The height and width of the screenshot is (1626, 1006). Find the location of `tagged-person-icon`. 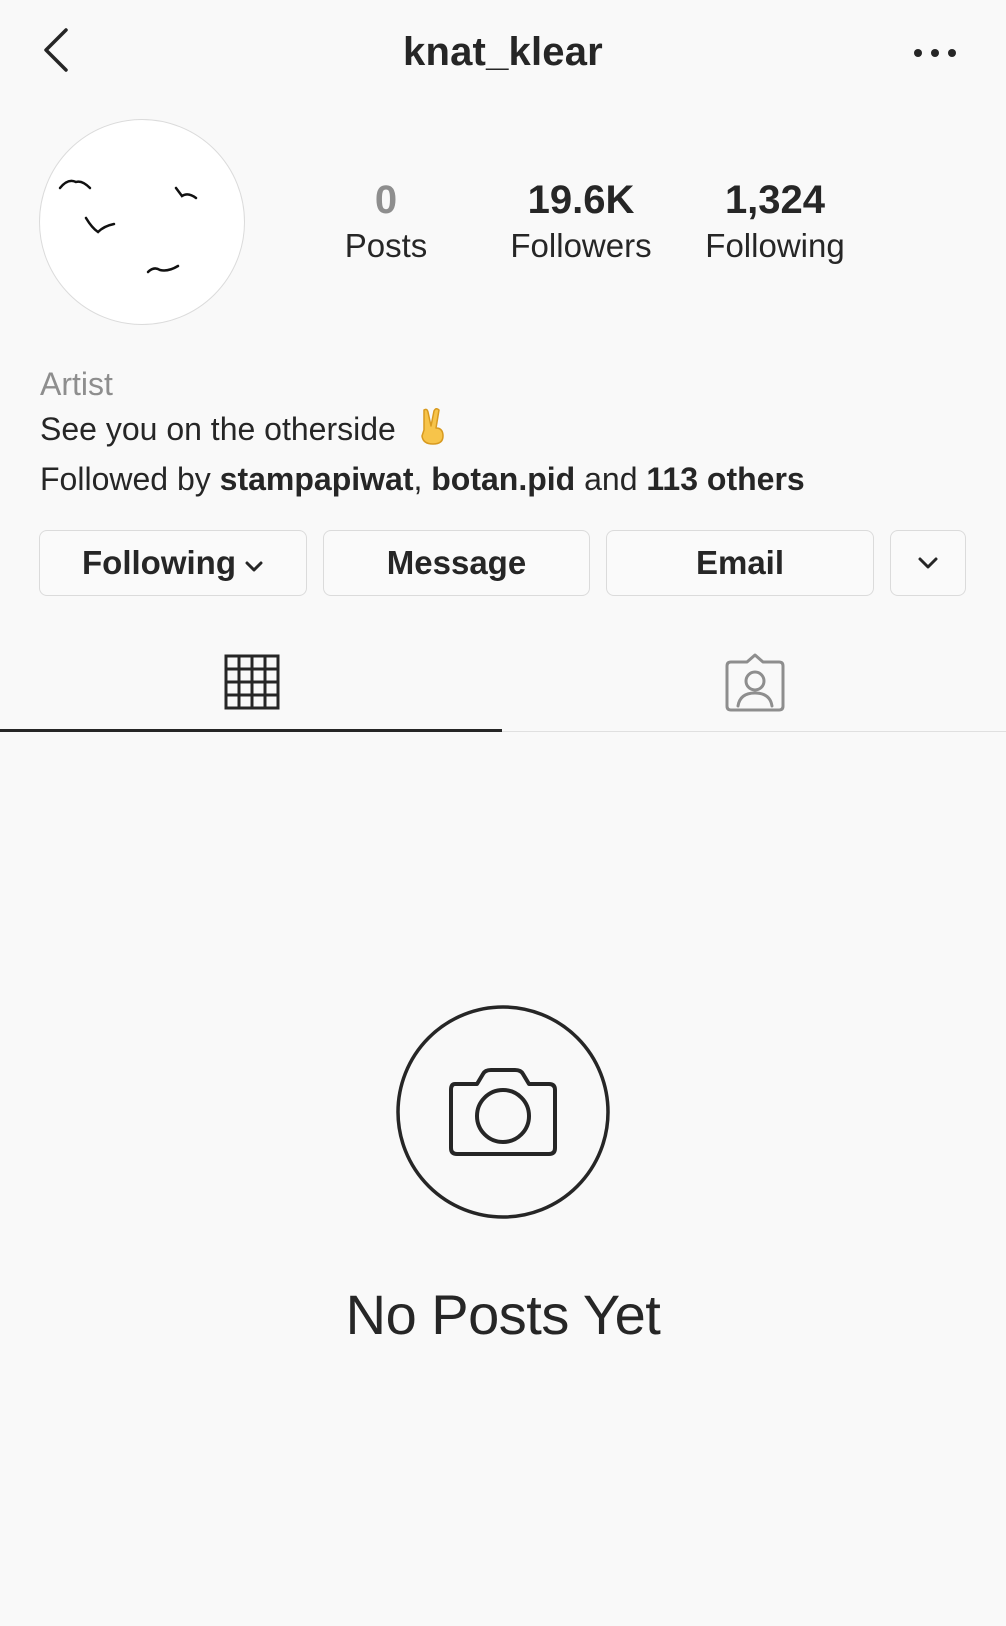

tagged-person-icon is located at coordinates (754, 682).